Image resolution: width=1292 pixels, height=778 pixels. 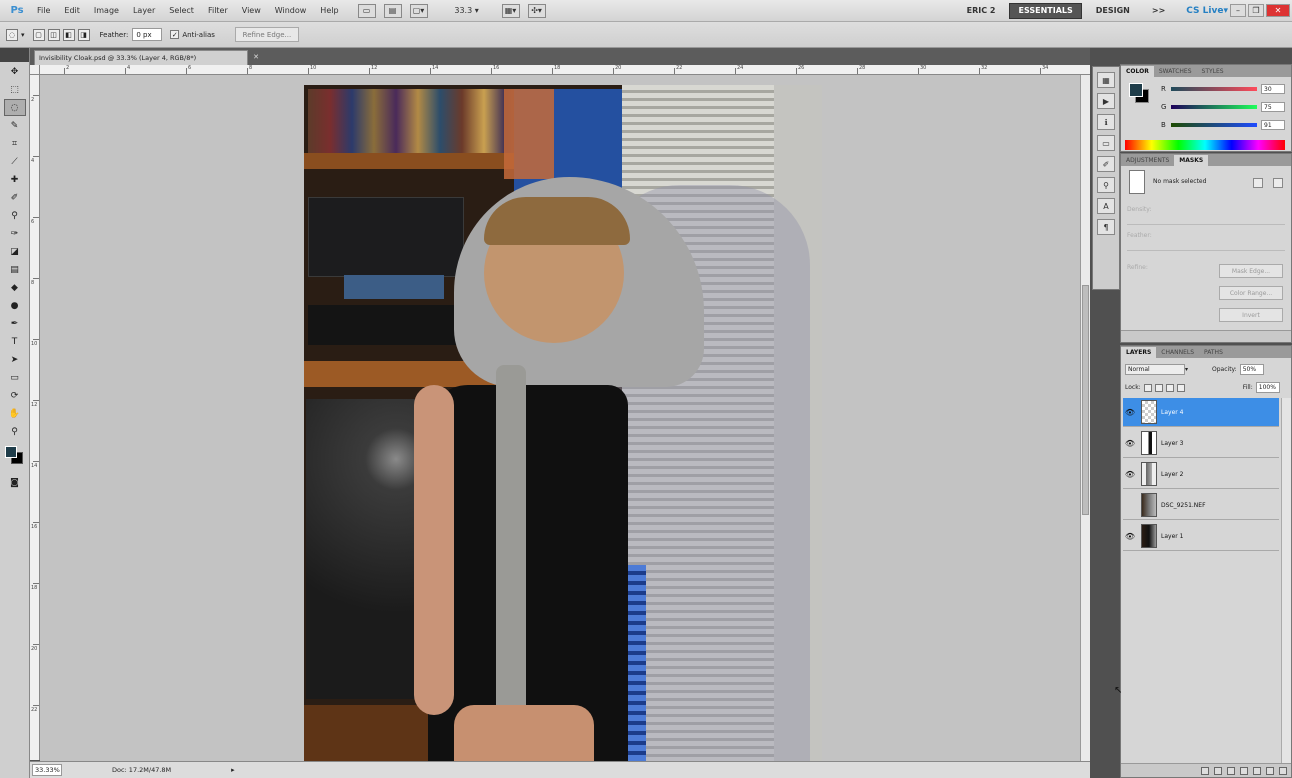 I want to click on menu-layer: Layer, so click(x=144, y=10).